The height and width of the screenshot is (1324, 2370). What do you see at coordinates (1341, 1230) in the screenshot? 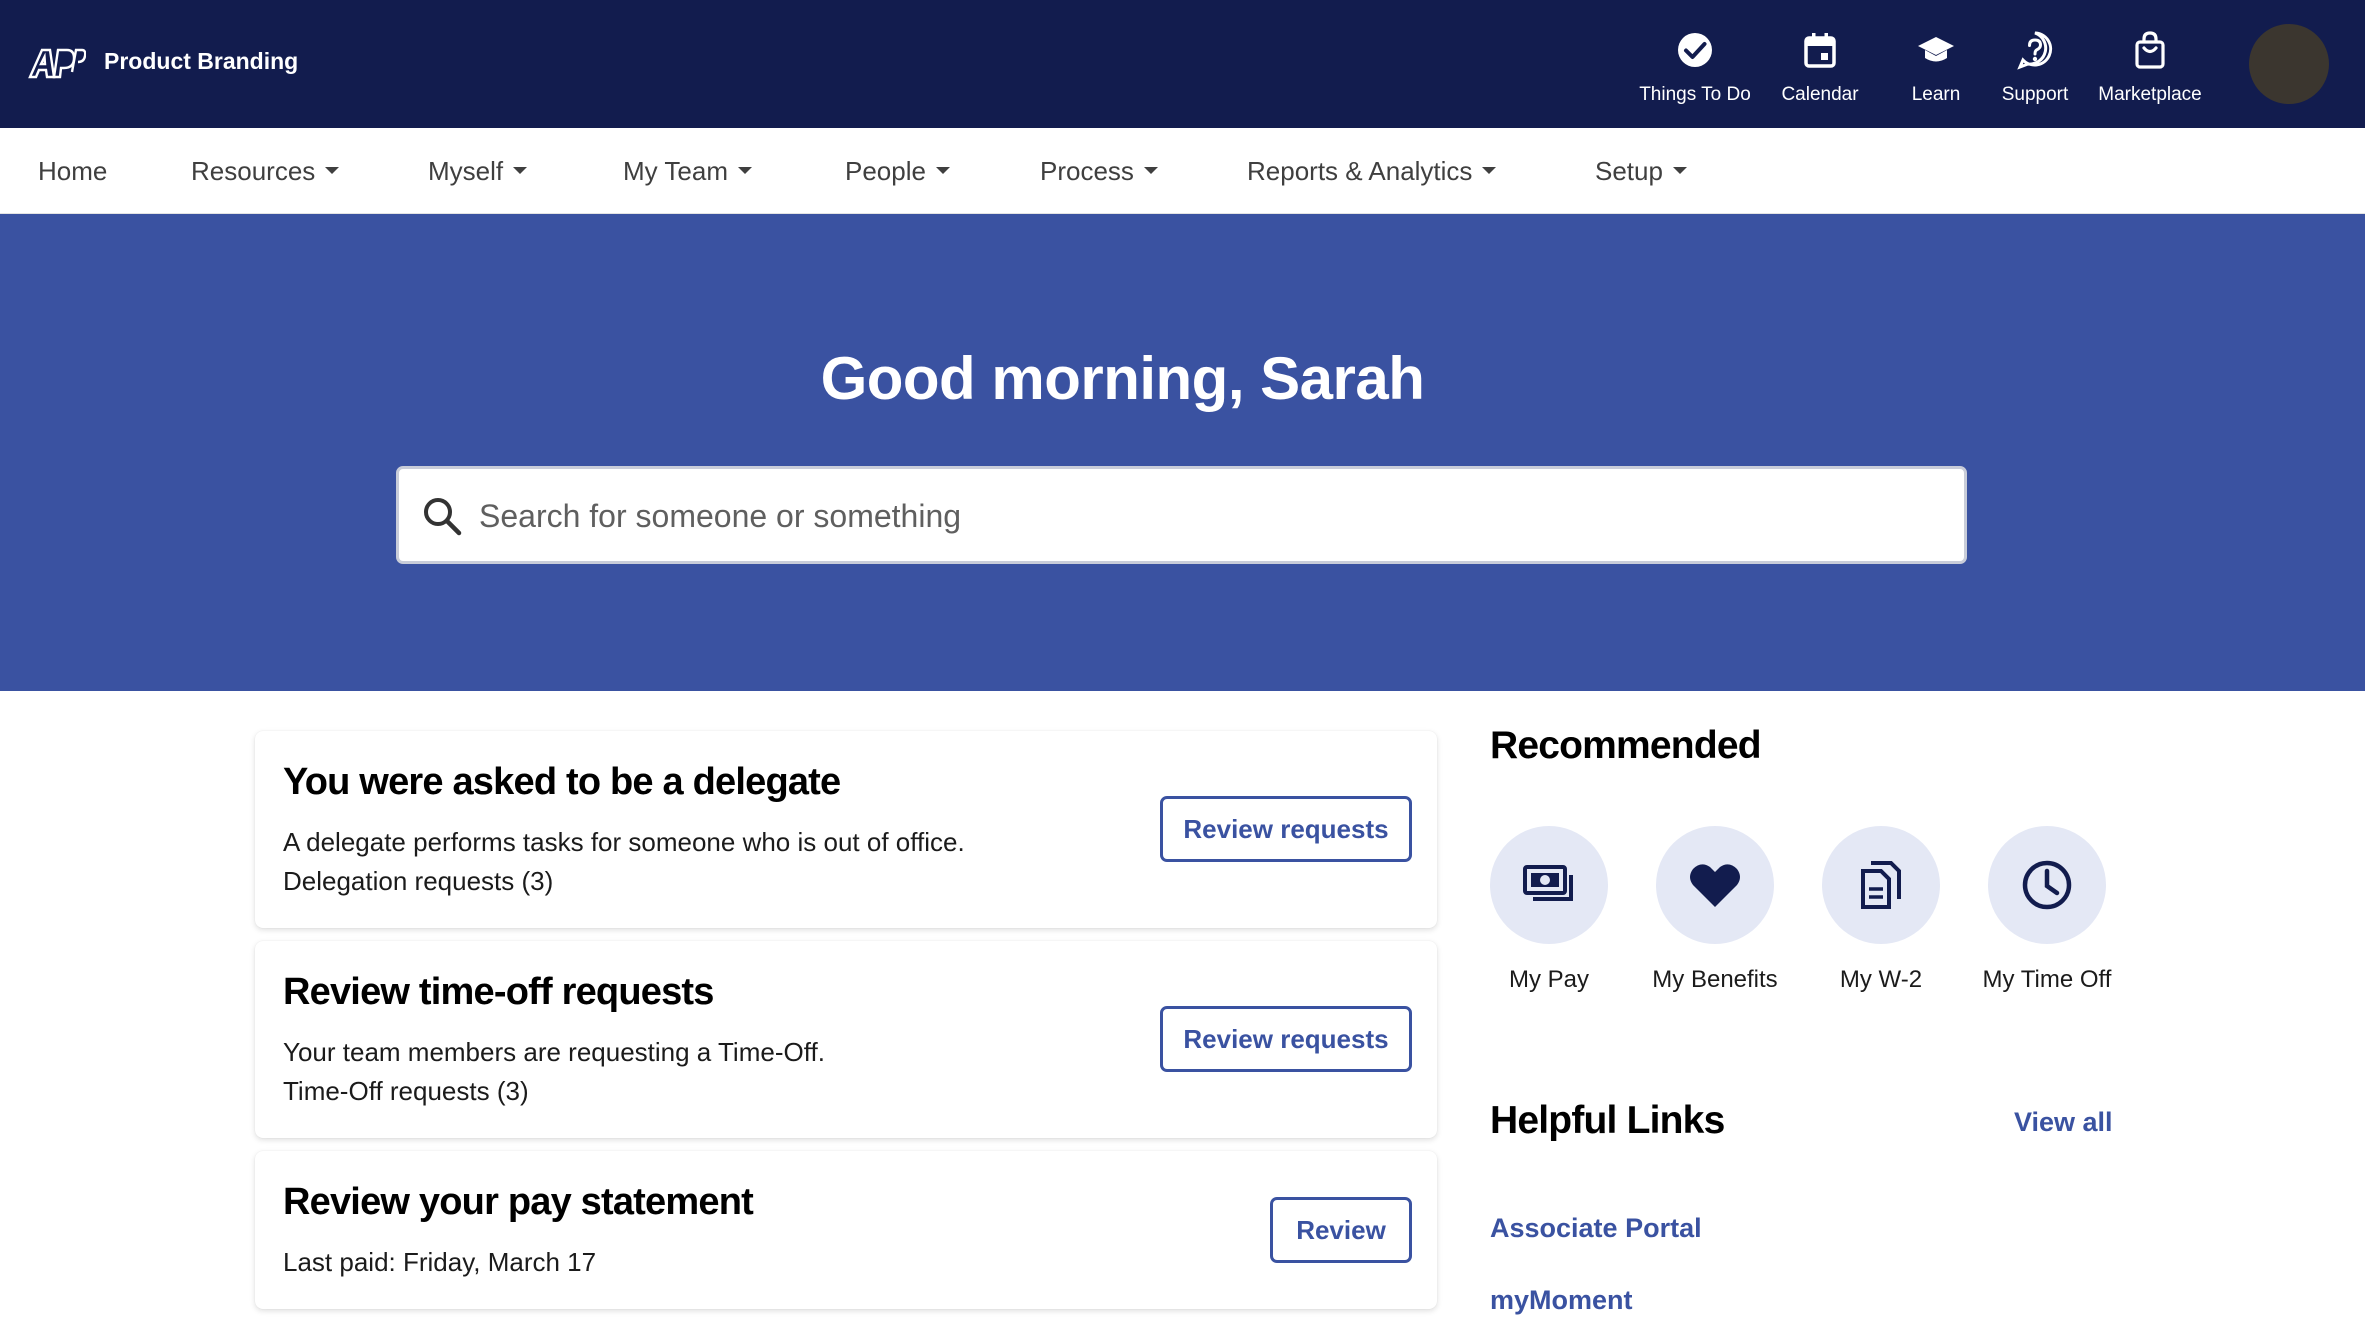
I see `review-pay-button: Review` at bounding box center [1341, 1230].